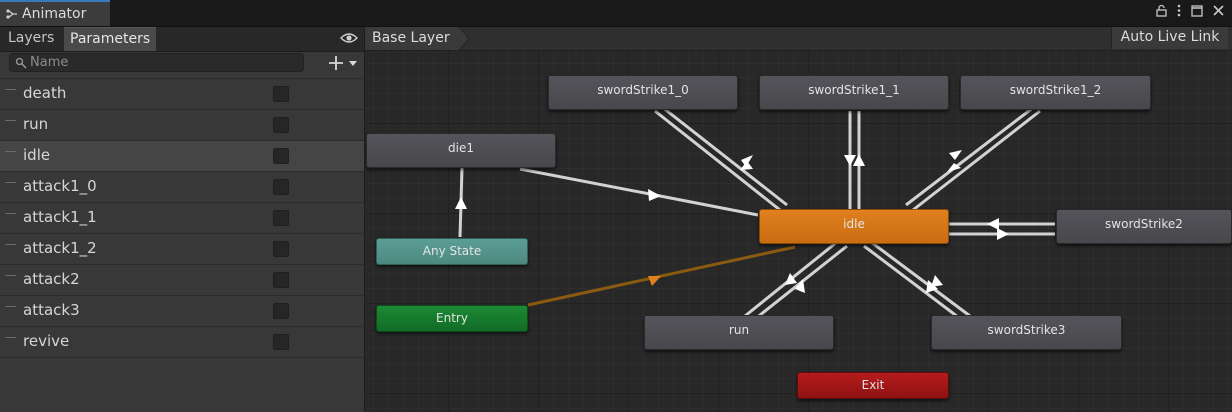  I want to click on parameter-name: death, so click(44, 93).